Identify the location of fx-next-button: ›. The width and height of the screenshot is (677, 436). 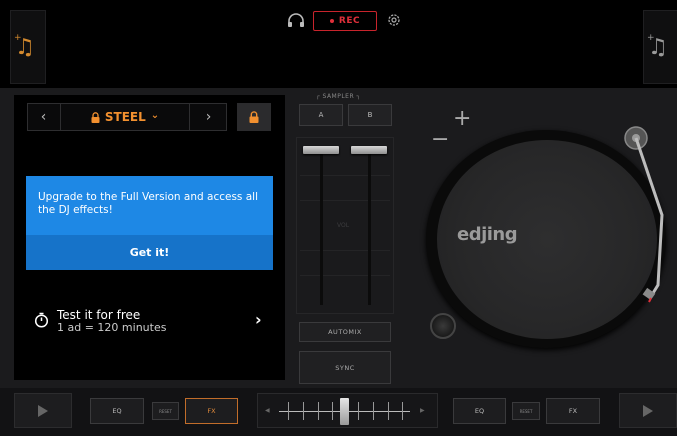
(208, 117).